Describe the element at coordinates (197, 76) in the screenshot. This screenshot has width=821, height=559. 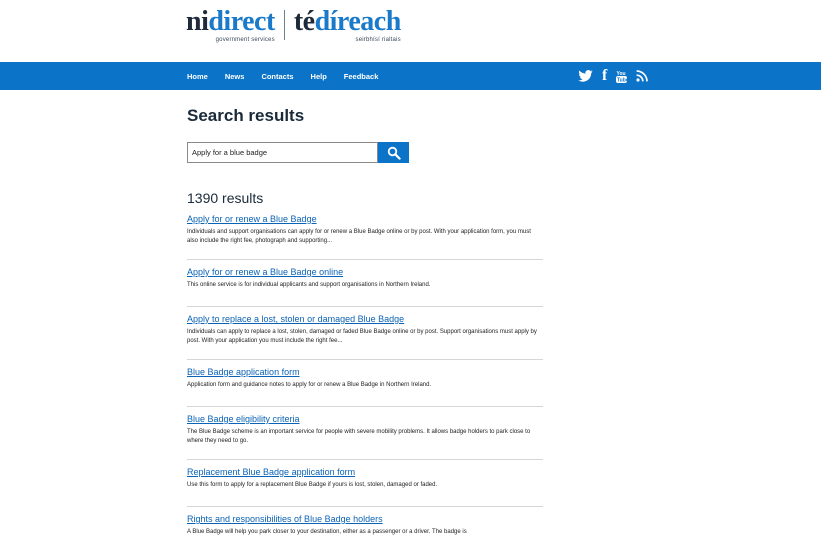
I see `nav-home: Home` at that location.